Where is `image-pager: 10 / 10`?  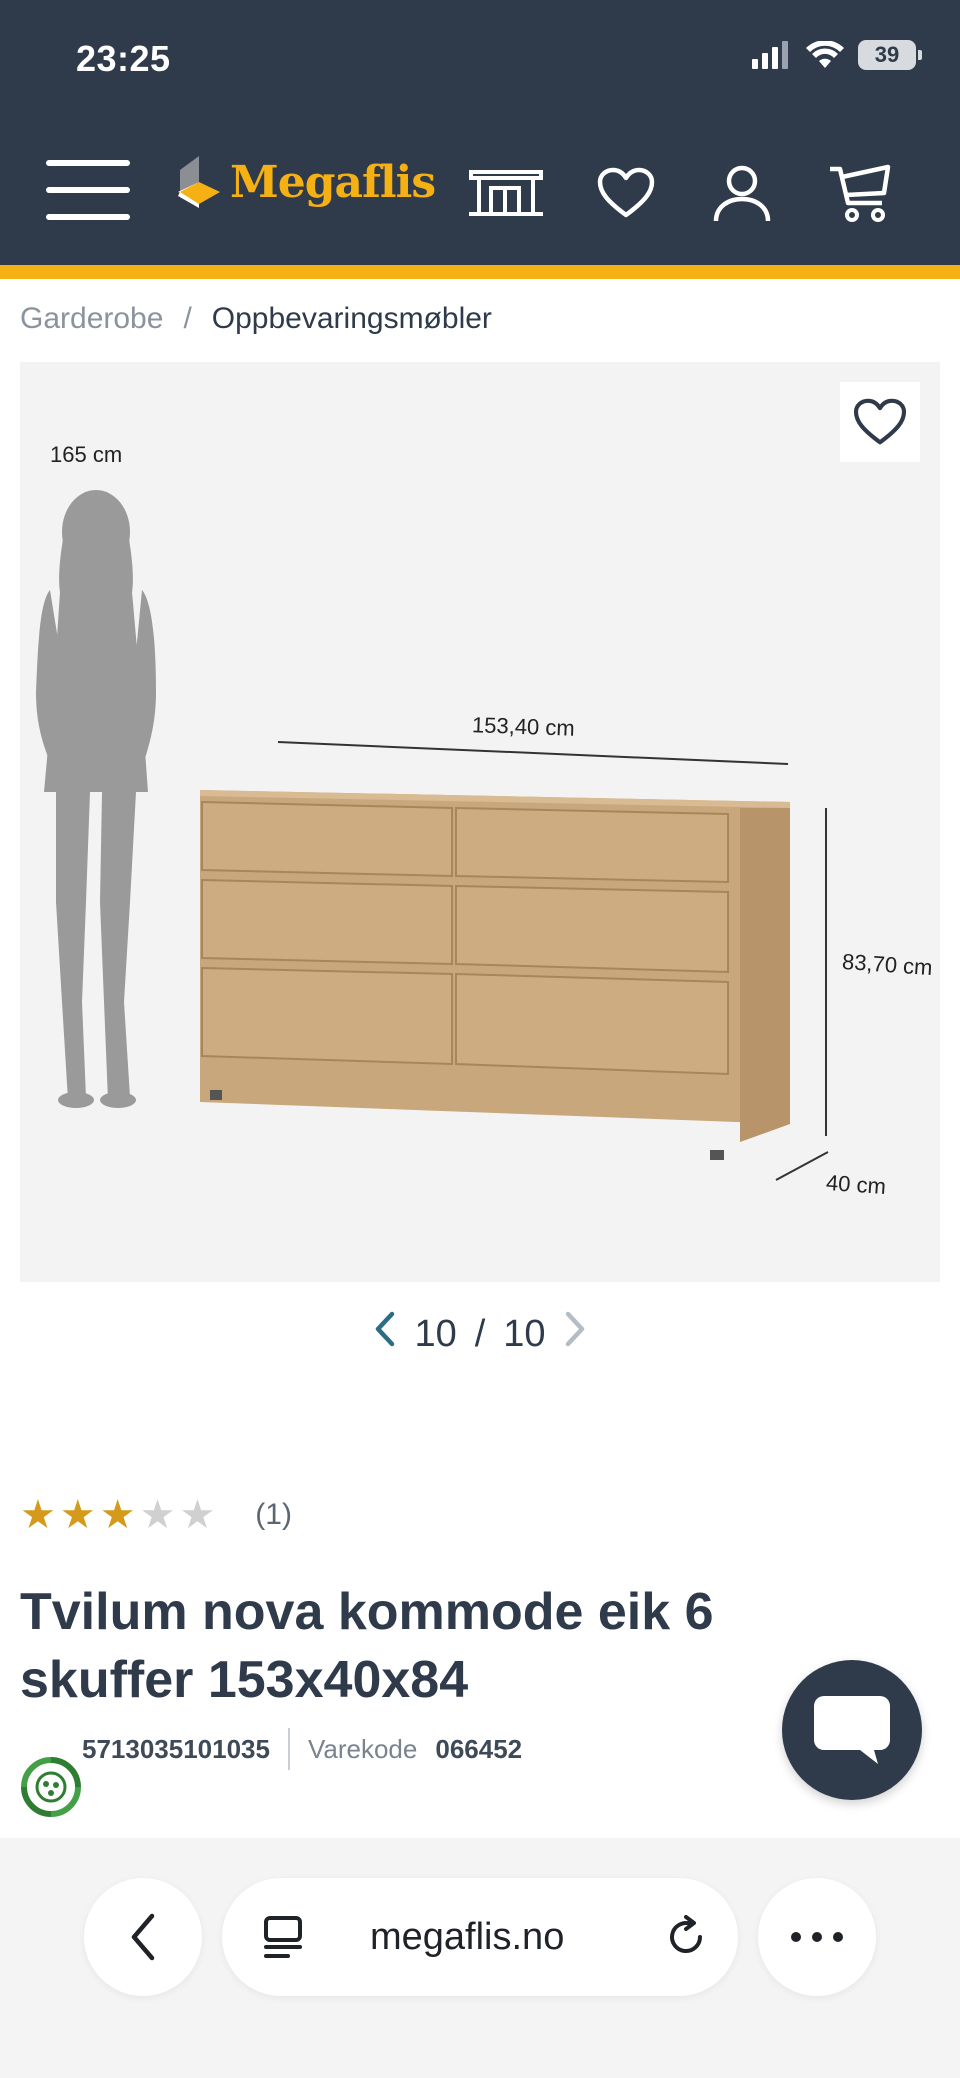
image-pager: 10 / 10 is located at coordinates (480, 1334).